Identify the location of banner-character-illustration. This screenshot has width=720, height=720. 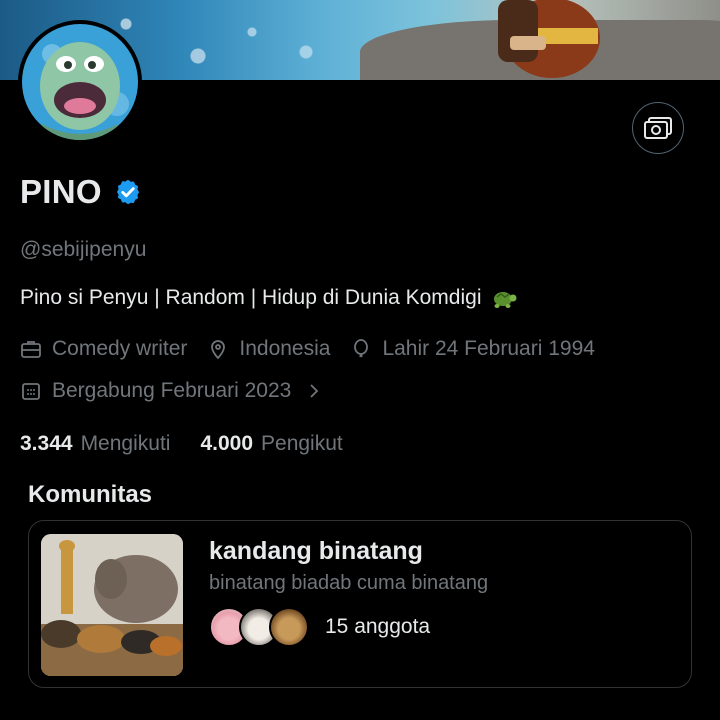
(549, 39).